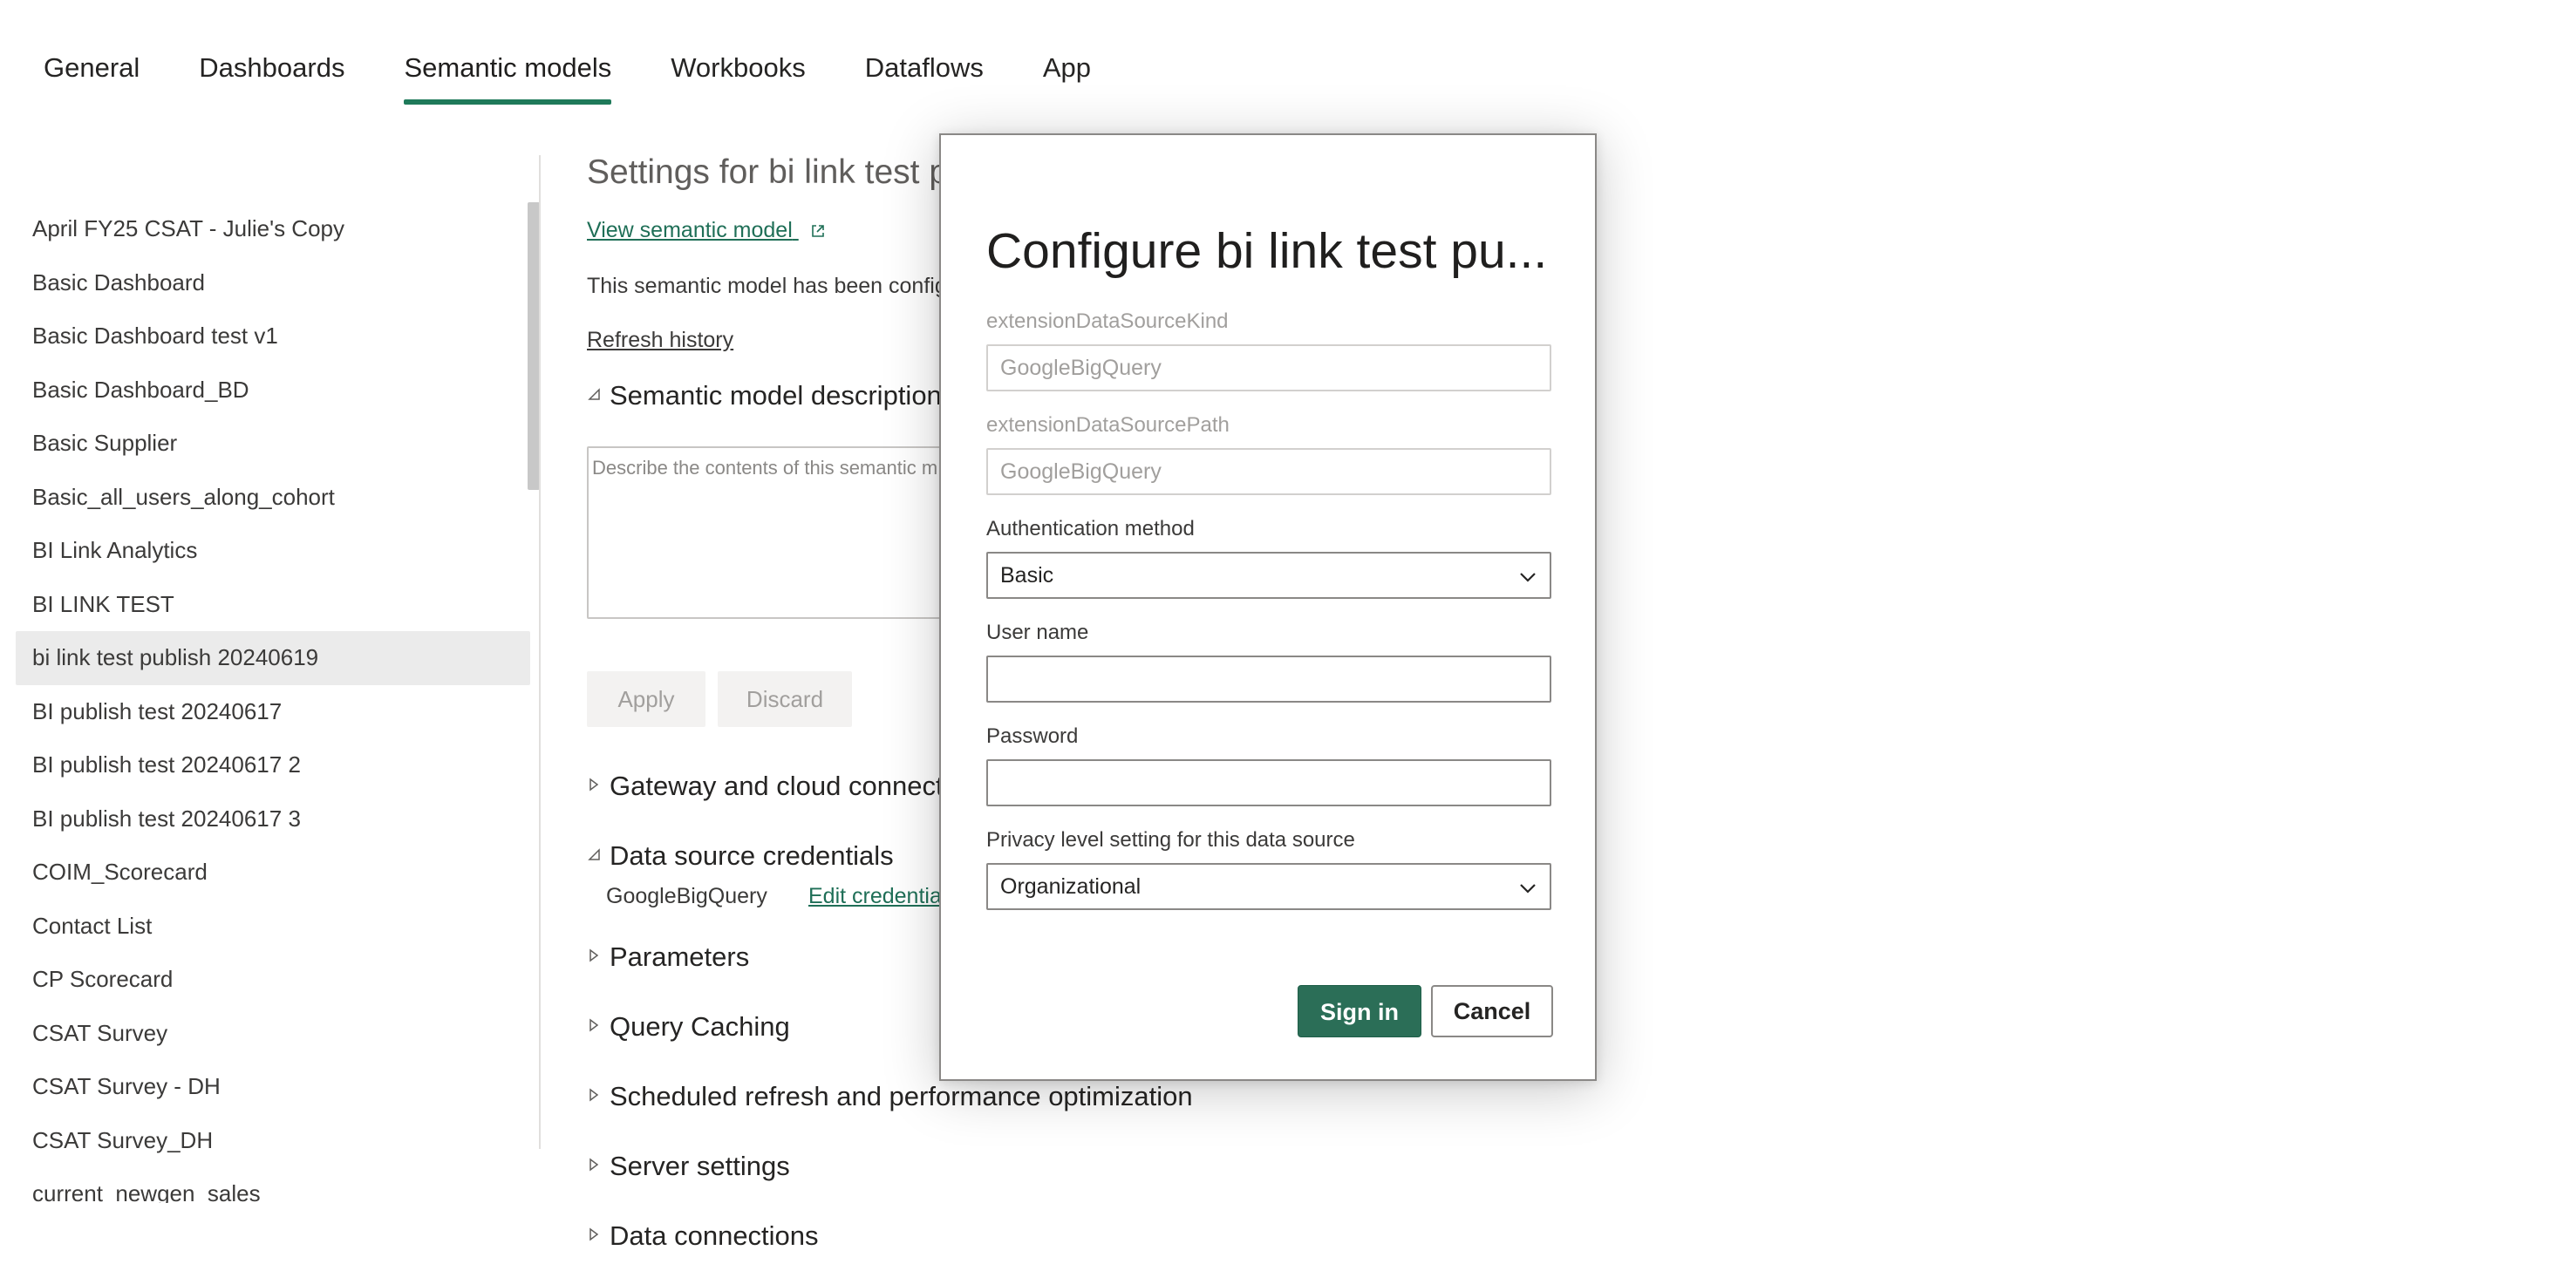 This screenshot has width=2576, height=1264. Describe the element at coordinates (540, 652) in the screenshot. I see `sidebar-divider` at that location.